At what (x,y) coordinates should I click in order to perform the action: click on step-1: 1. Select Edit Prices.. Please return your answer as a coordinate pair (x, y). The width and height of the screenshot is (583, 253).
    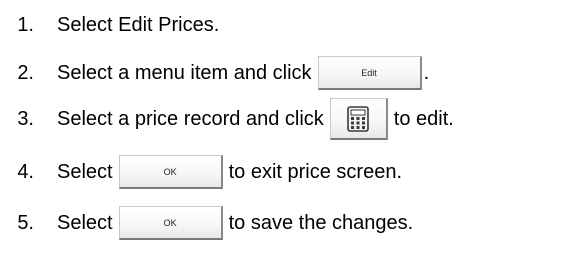
    Looking at the image, I should click on (109, 25).